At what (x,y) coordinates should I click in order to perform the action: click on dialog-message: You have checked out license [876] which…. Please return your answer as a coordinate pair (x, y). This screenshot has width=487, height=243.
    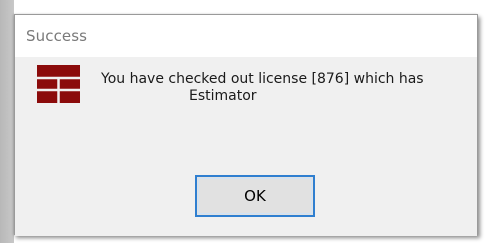
    Looking at the image, I should click on (281, 88).